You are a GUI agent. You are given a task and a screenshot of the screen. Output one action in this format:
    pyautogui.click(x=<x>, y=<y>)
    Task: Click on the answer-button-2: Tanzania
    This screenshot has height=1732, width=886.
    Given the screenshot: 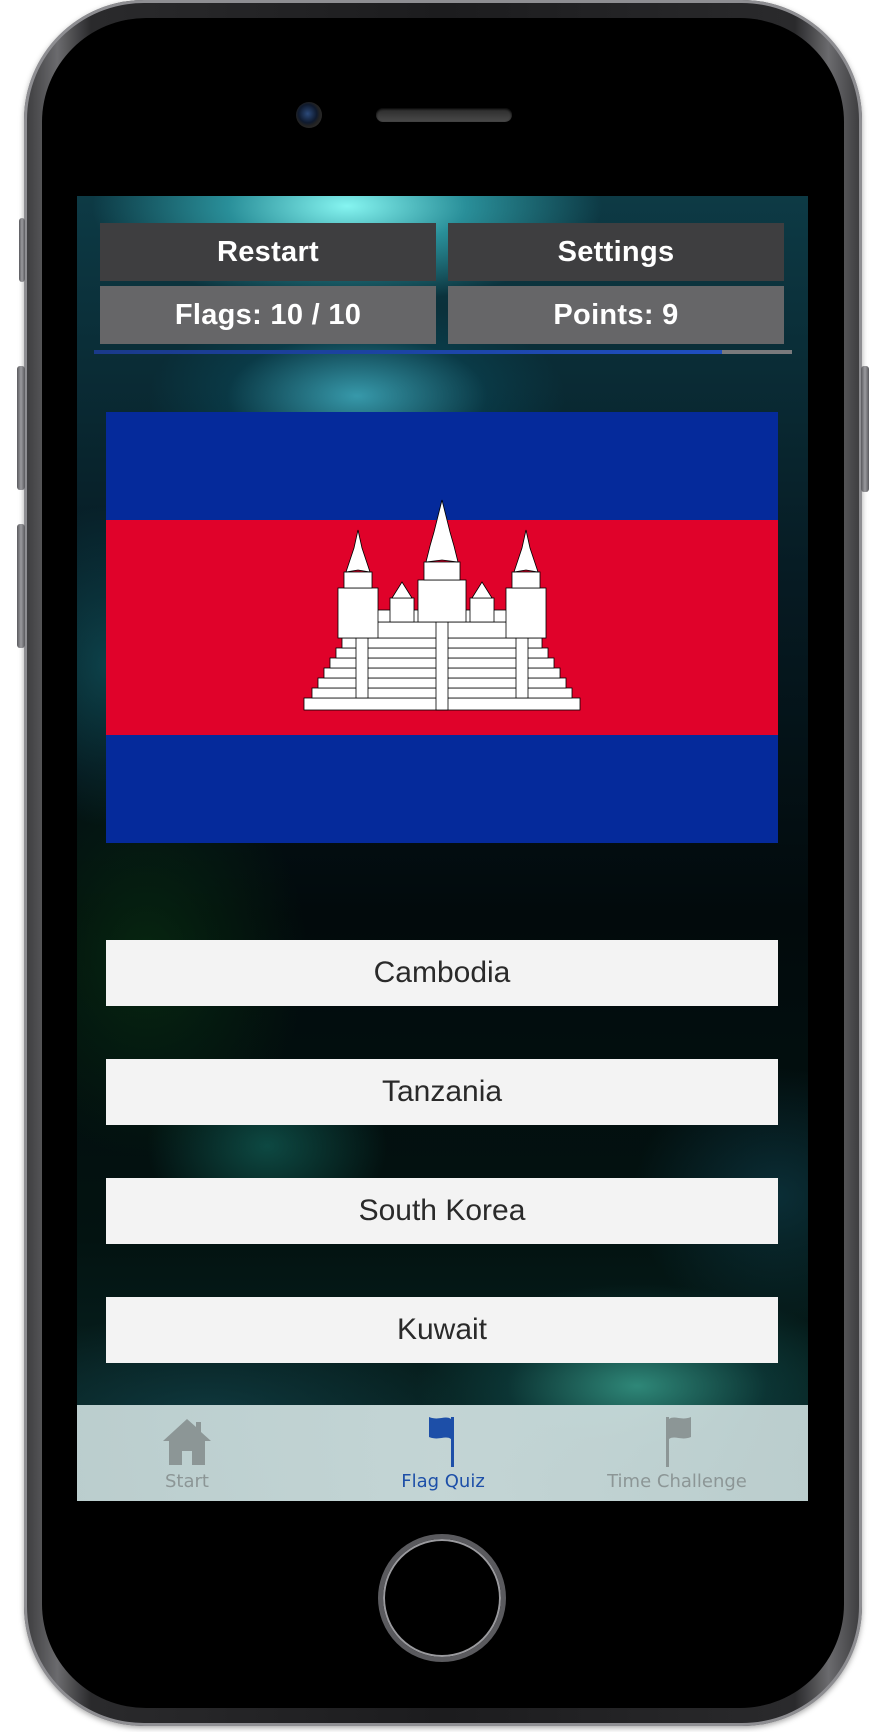 What is the action you would take?
    pyautogui.click(x=442, y=1092)
    